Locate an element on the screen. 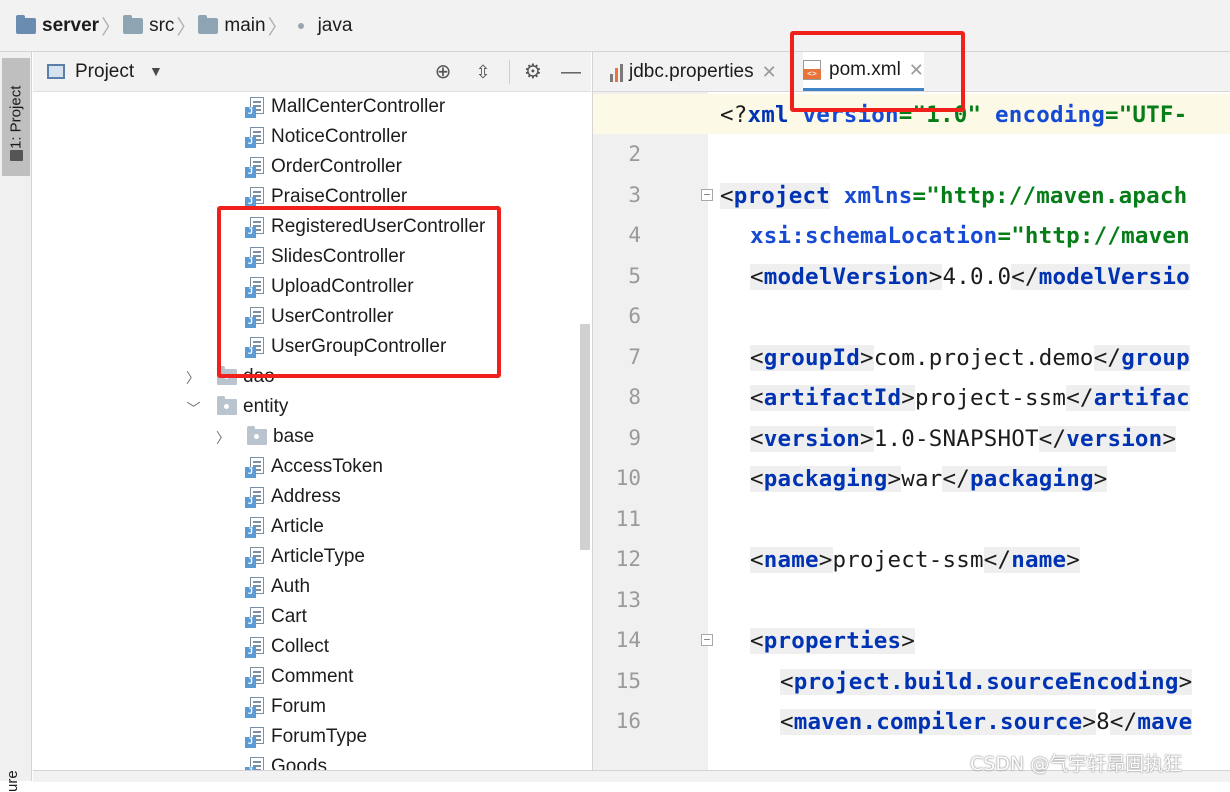  tree-item-label: entity is located at coordinates (266, 406).